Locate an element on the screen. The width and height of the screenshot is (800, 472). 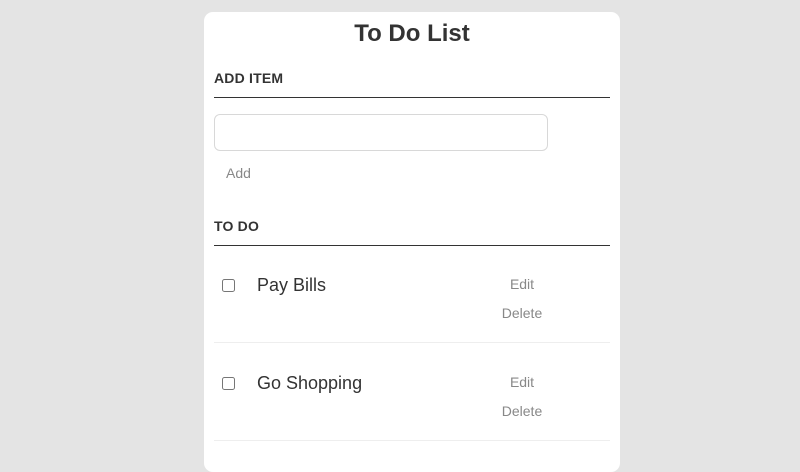
todo-item: Pay Bills Edit Delete is located at coordinates (412, 294).